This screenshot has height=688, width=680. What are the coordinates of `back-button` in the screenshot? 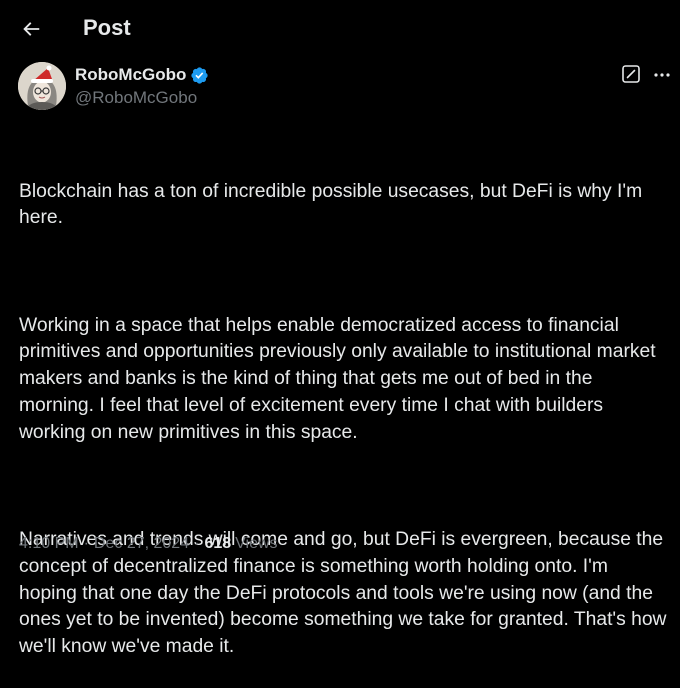 It's located at (31, 29).